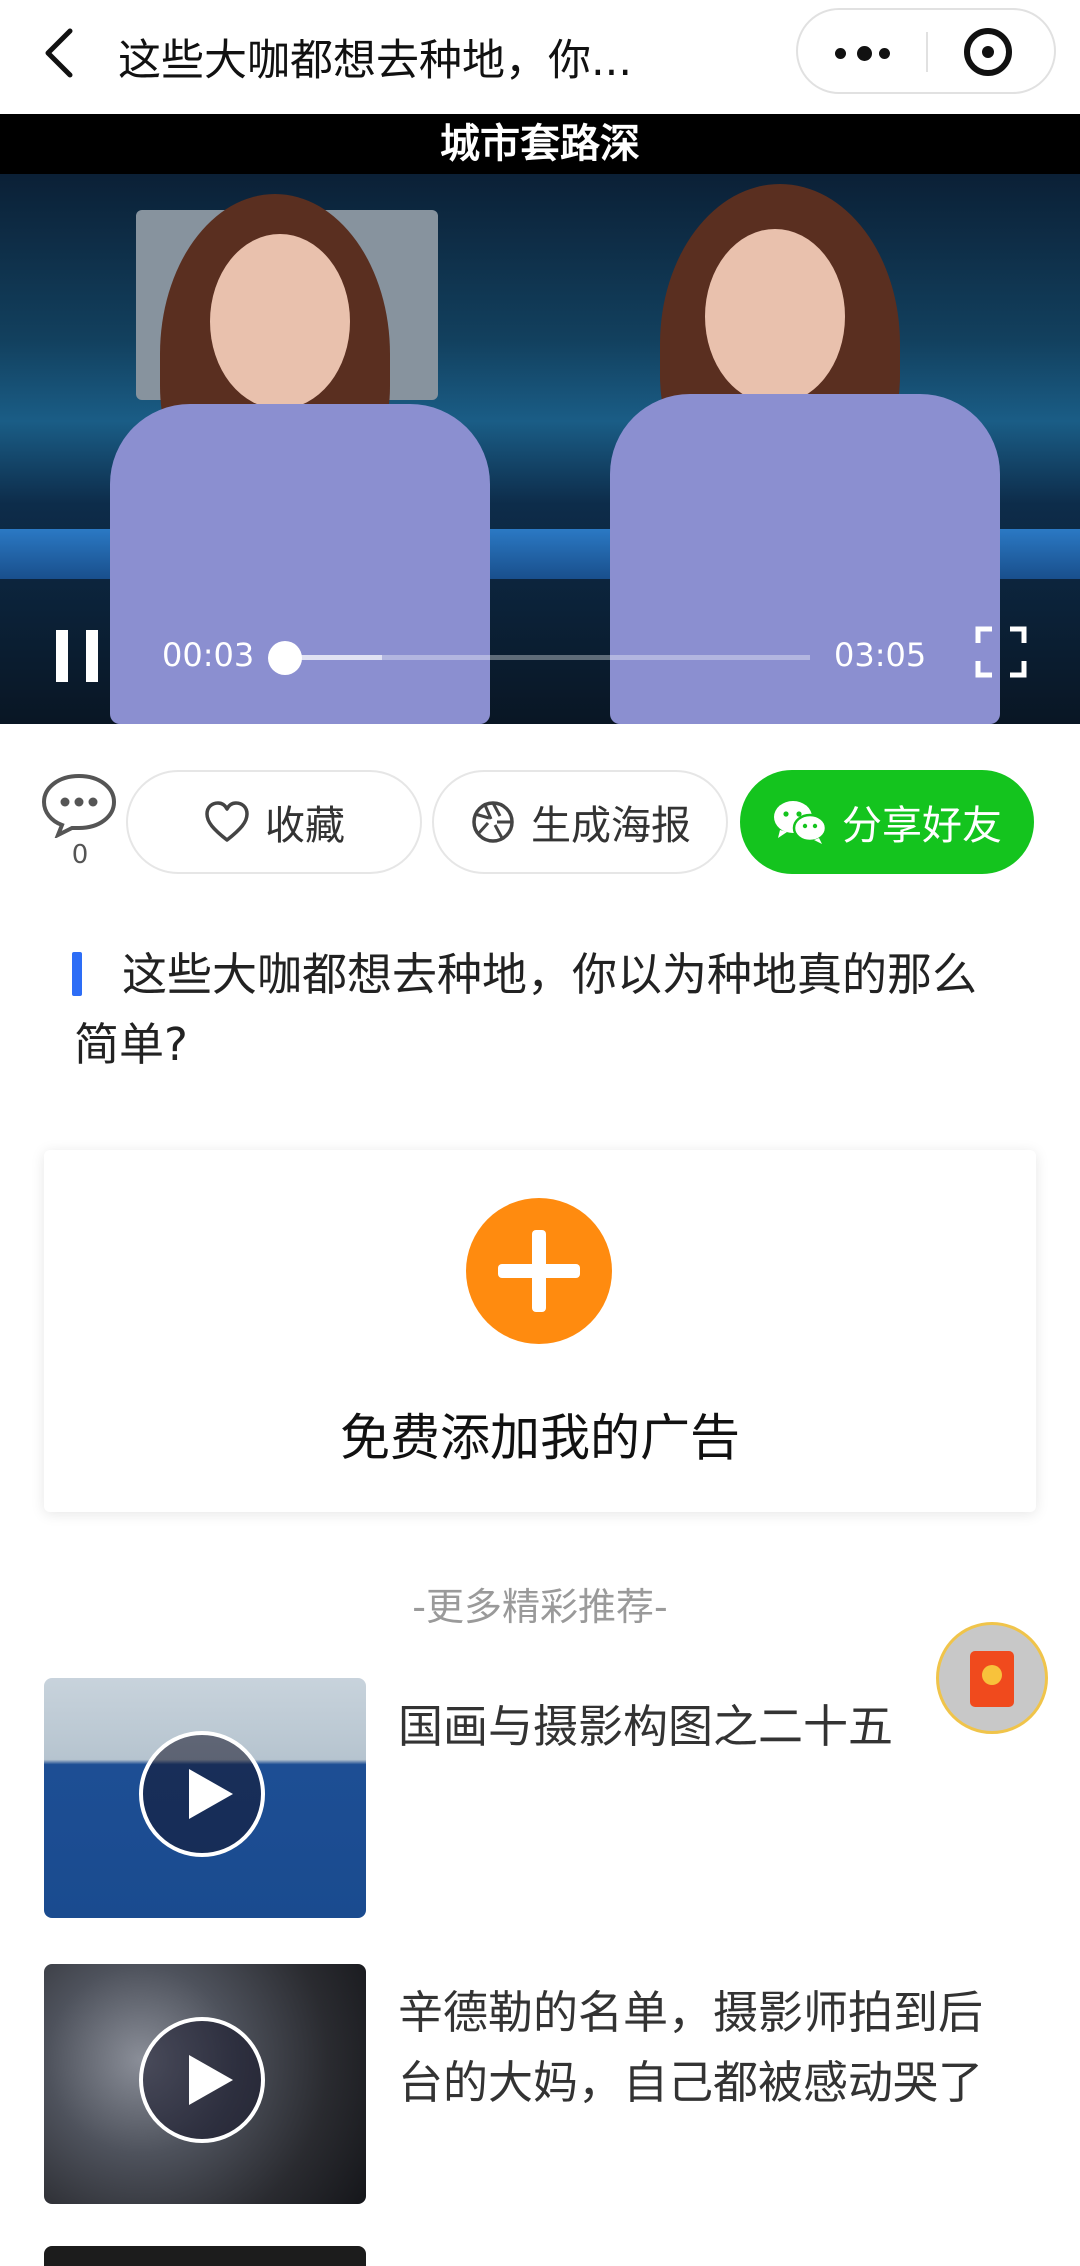 Image resolution: width=1080 pixels, height=2266 pixels. What do you see at coordinates (285, 658) in the screenshot?
I see `progress-knob` at bounding box center [285, 658].